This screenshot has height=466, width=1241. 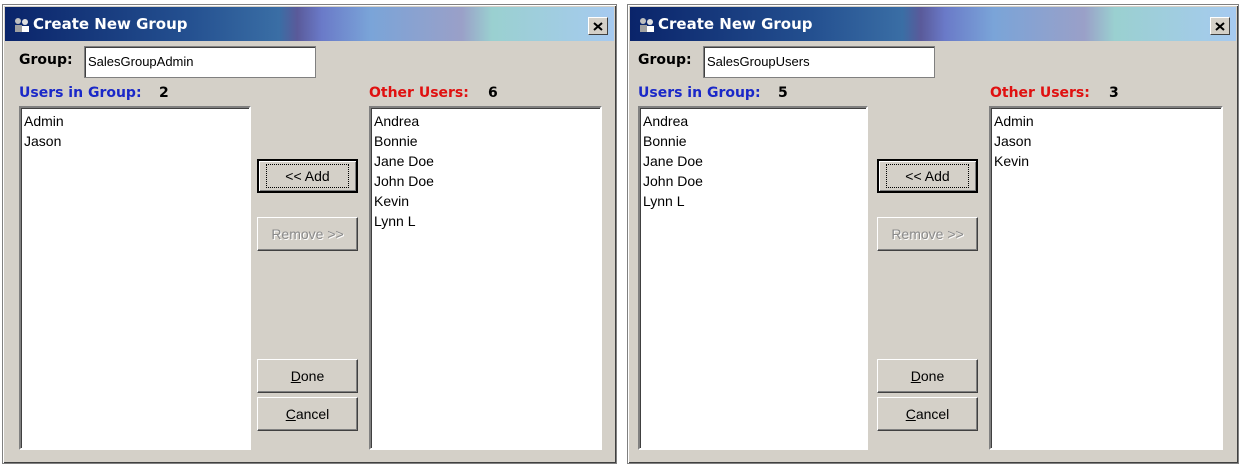 I want to click on group-name-input: SalesGroupAdmin, so click(x=200, y=62).